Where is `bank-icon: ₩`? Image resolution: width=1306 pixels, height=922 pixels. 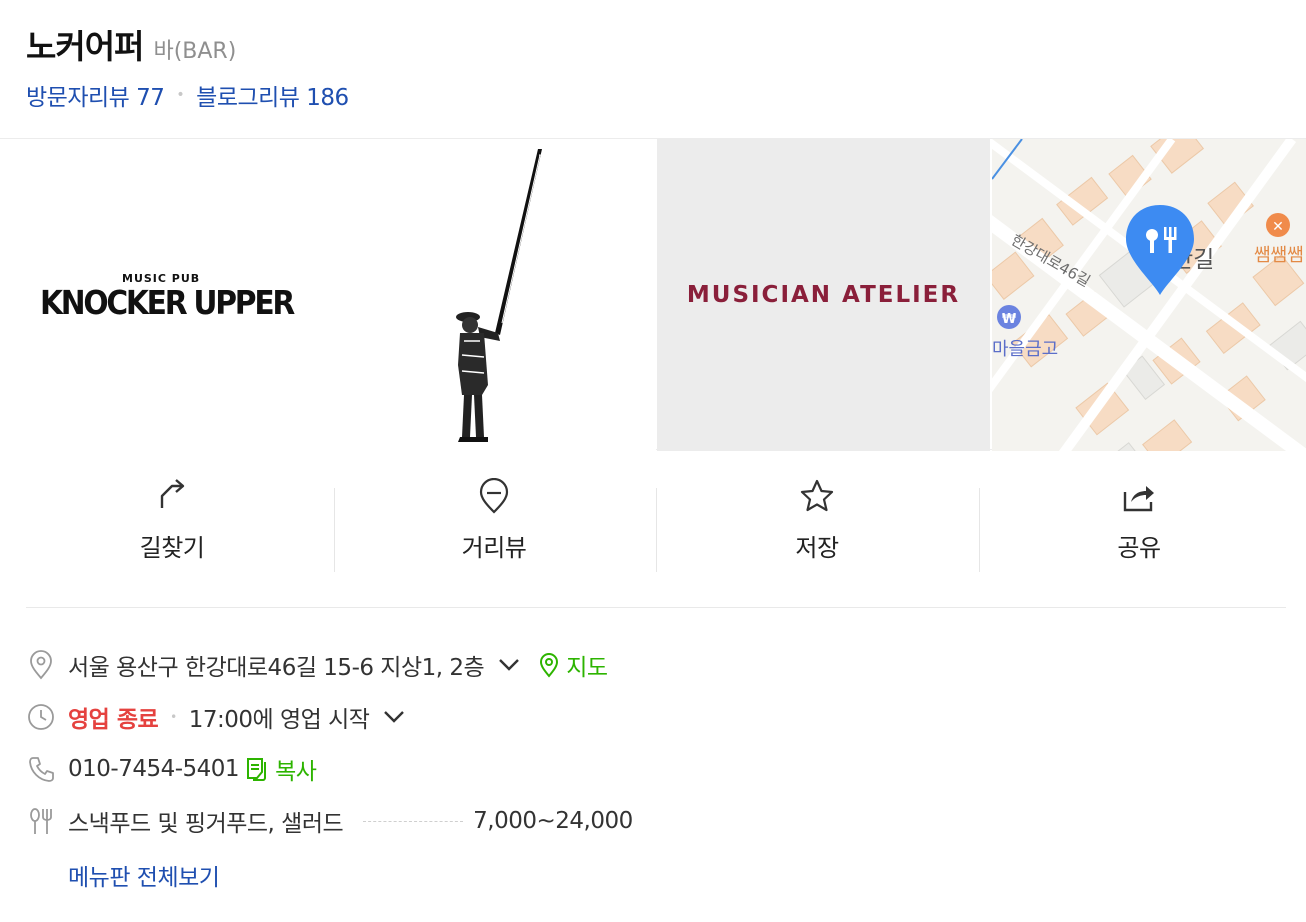
bank-icon: ₩ is located at coordinates (1009, 319).